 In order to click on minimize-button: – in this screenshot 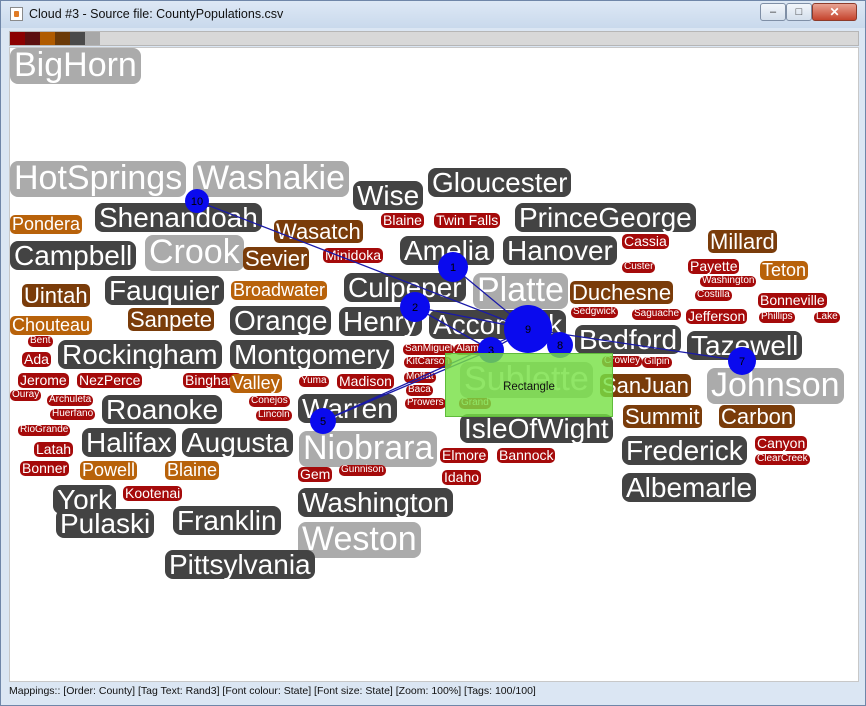, I will do `click(773, 12)`.